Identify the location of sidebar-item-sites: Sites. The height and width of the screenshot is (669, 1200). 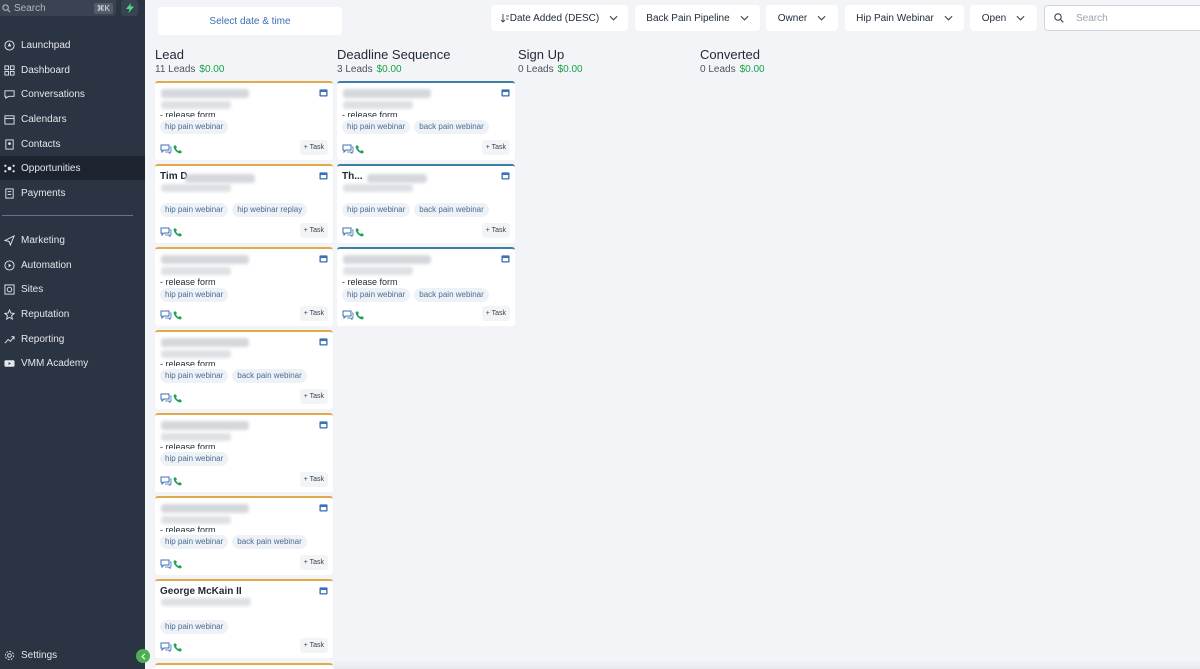
(72, 289).